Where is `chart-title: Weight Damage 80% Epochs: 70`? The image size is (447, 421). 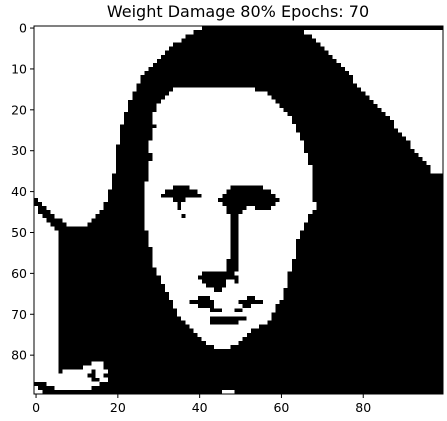
chart-title: Weight Damage 80% Epochs: 70 is located at coordinates (238, 11).